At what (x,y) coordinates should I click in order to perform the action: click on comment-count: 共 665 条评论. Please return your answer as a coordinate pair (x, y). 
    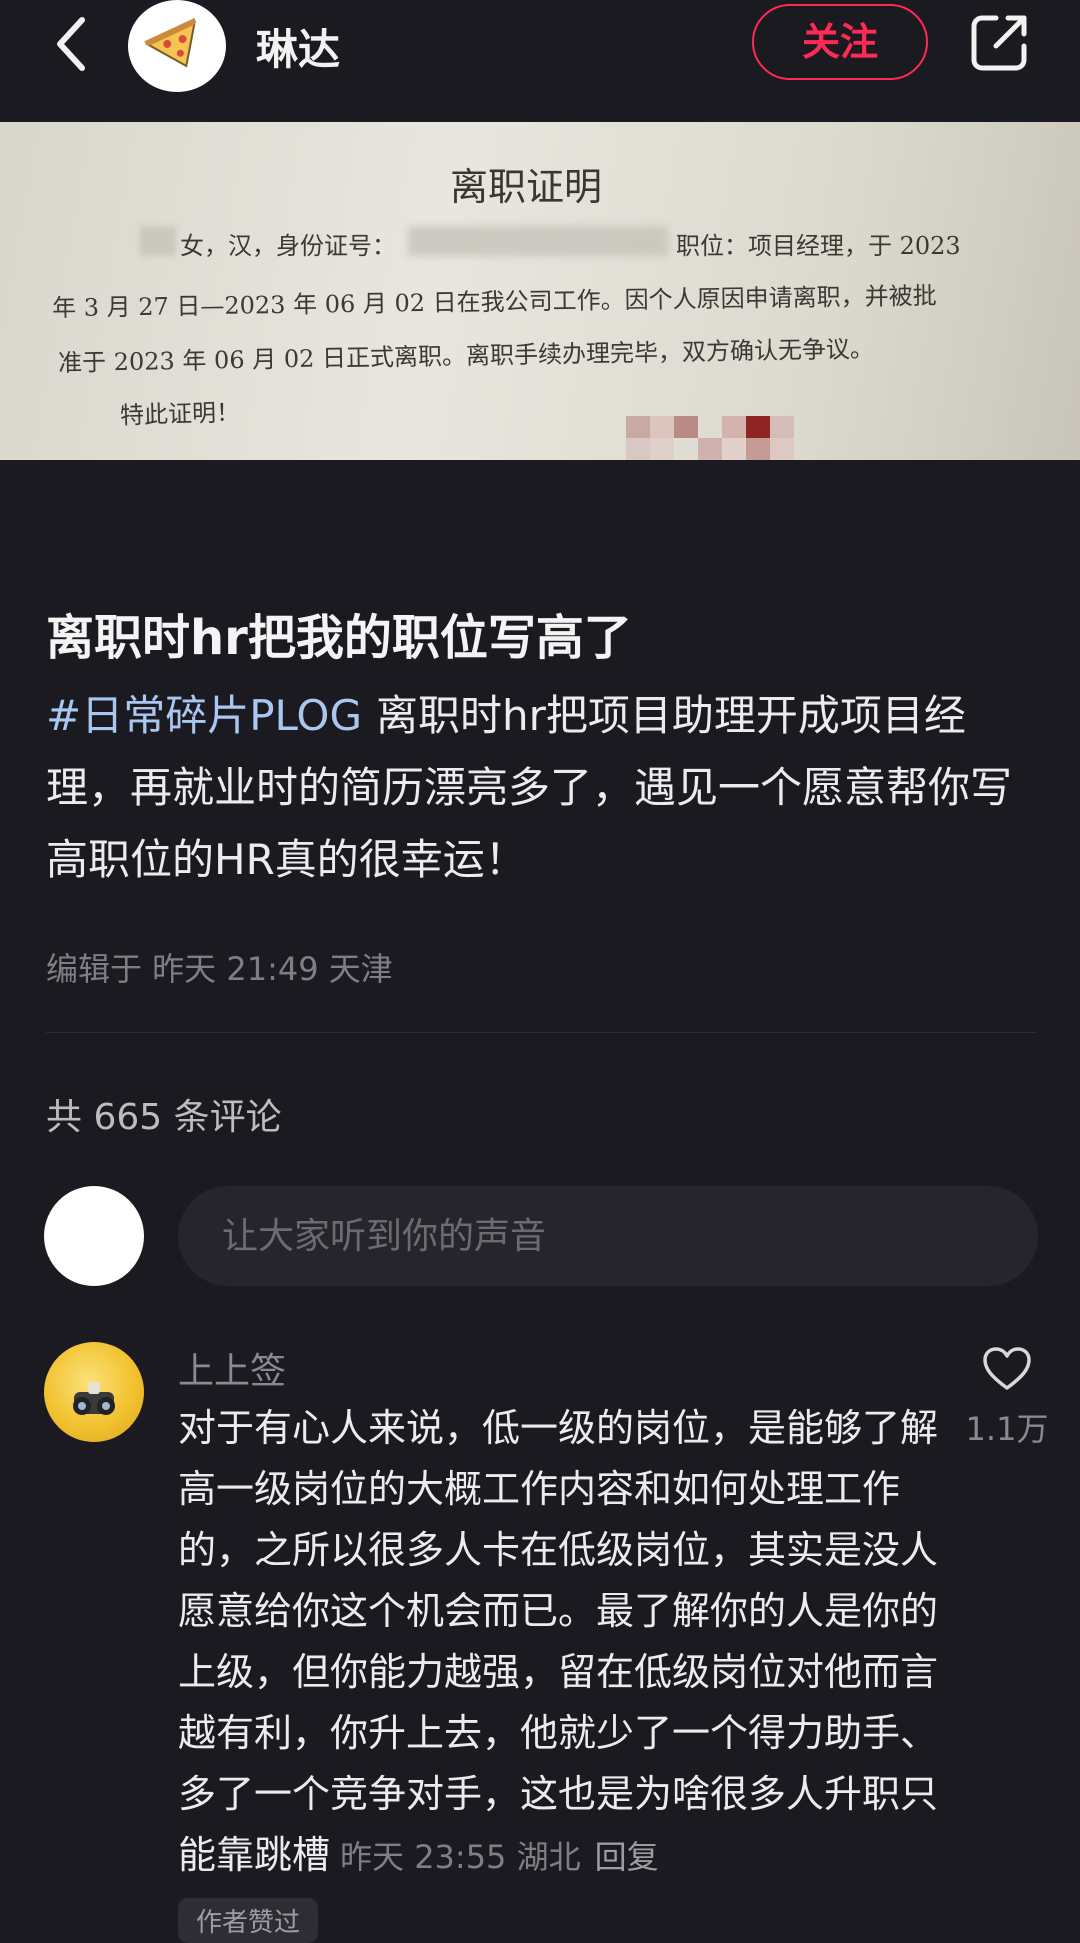
    Looking at the image, I should click on (164, 1117).